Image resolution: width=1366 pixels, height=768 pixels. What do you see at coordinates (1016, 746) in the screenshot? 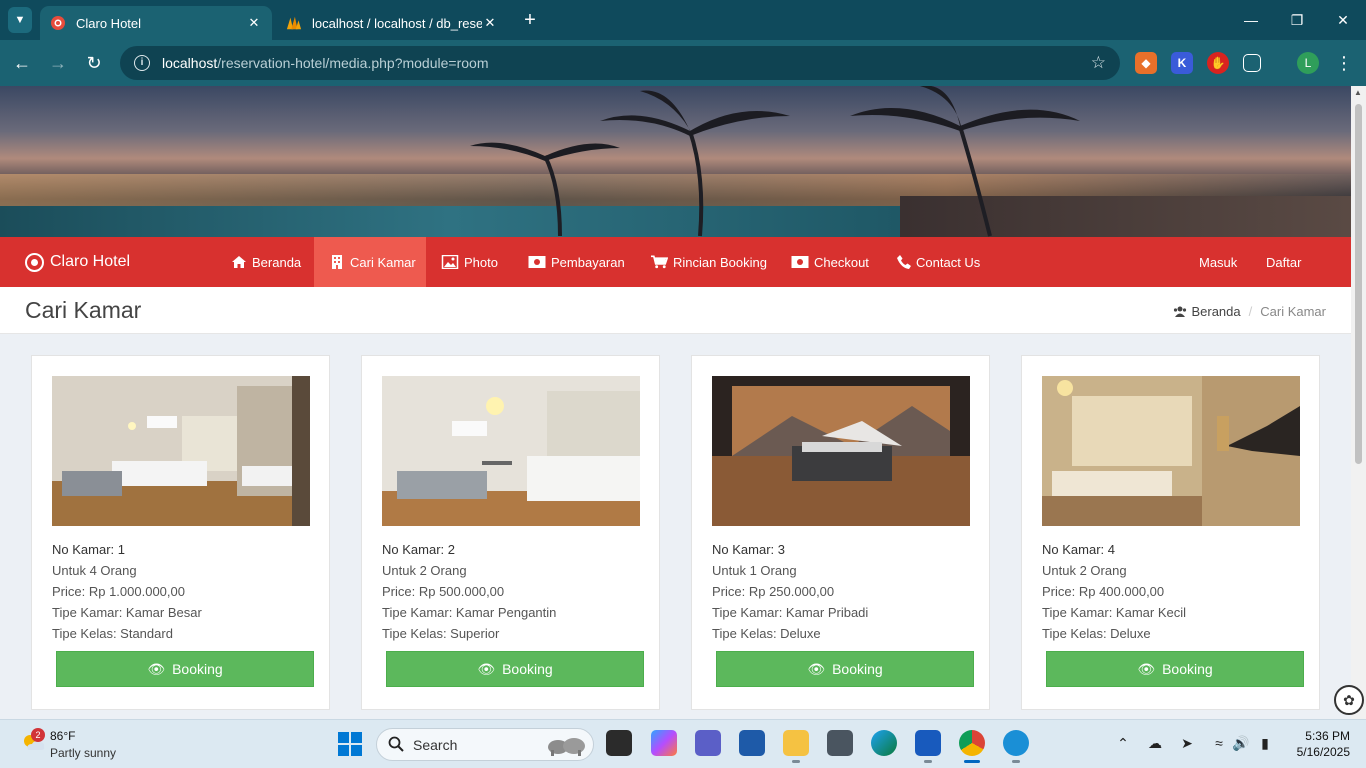
I see `app-icon` at bounding box center [1016, 746].